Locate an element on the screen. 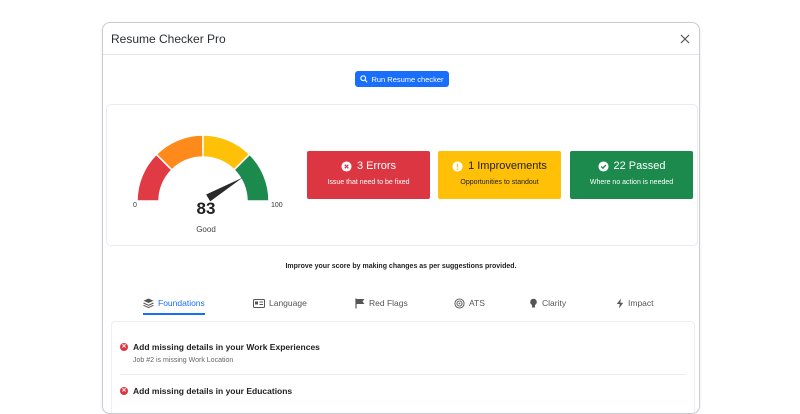  improvements-headline: 1 Improvements is located at coordinates (507, 166).